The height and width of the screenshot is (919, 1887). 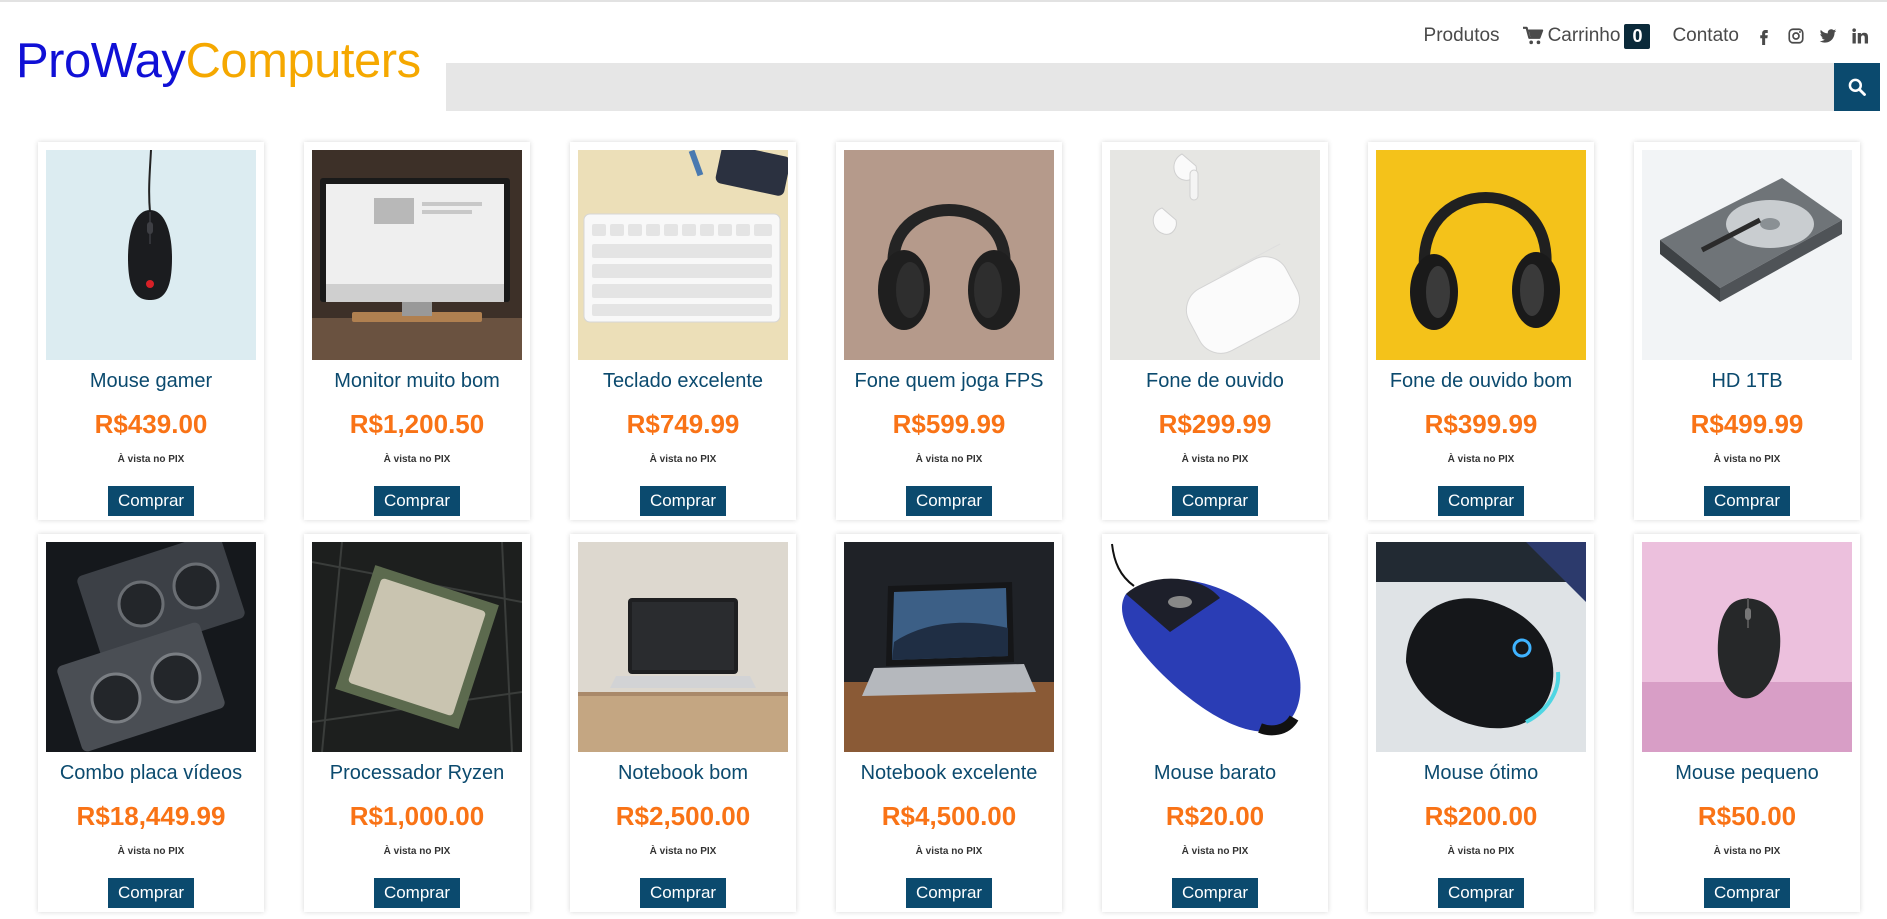 I want to click on product-price: R$200.00, so click(x=1481, y=816).